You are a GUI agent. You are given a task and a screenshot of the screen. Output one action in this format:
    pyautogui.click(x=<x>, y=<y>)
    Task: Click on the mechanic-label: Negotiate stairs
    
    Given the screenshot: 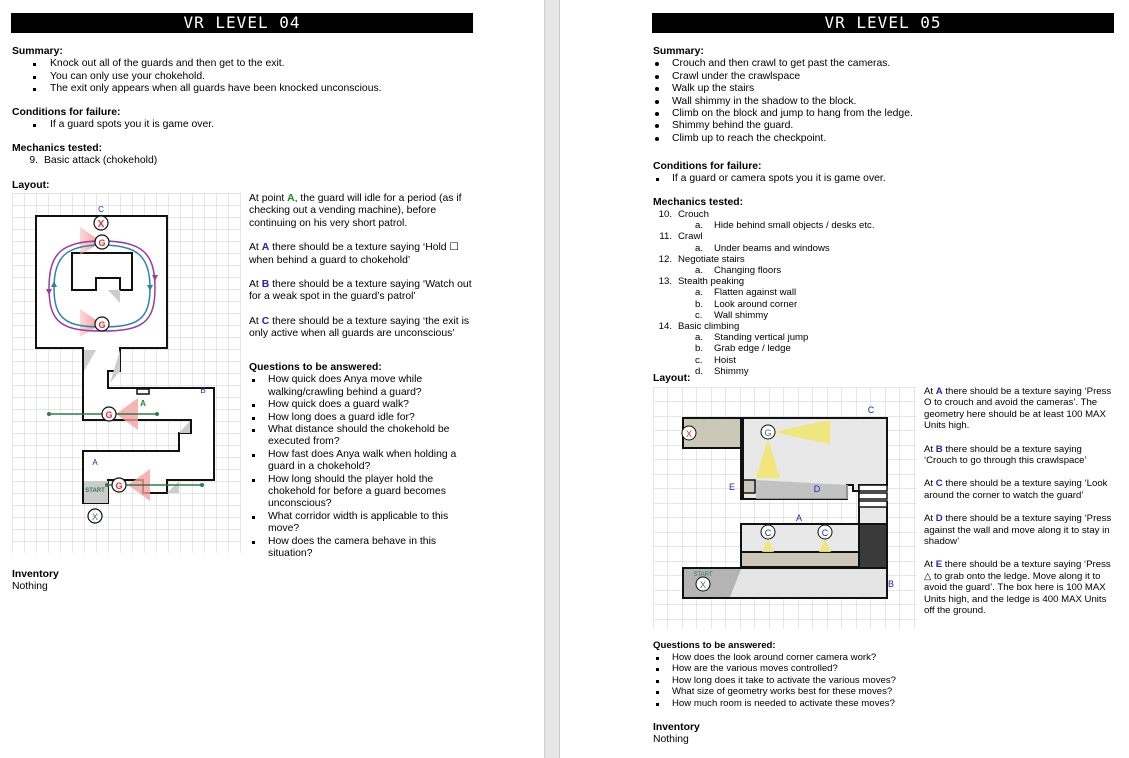 What is the action you would take?
    pyautogui.click(x=711, y=259)
    